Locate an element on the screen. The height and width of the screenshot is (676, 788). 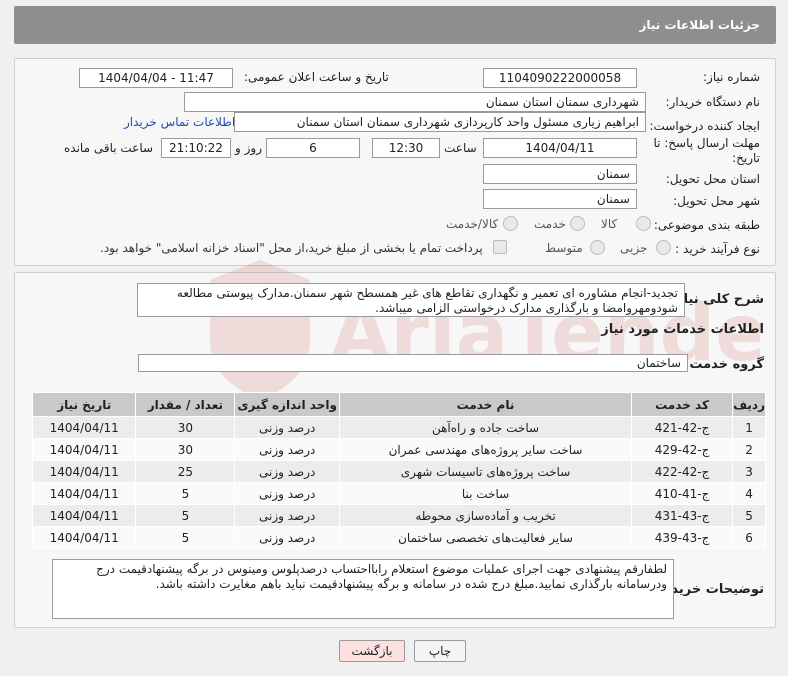
print-button: چاپ is located at coordinates (440, 651).